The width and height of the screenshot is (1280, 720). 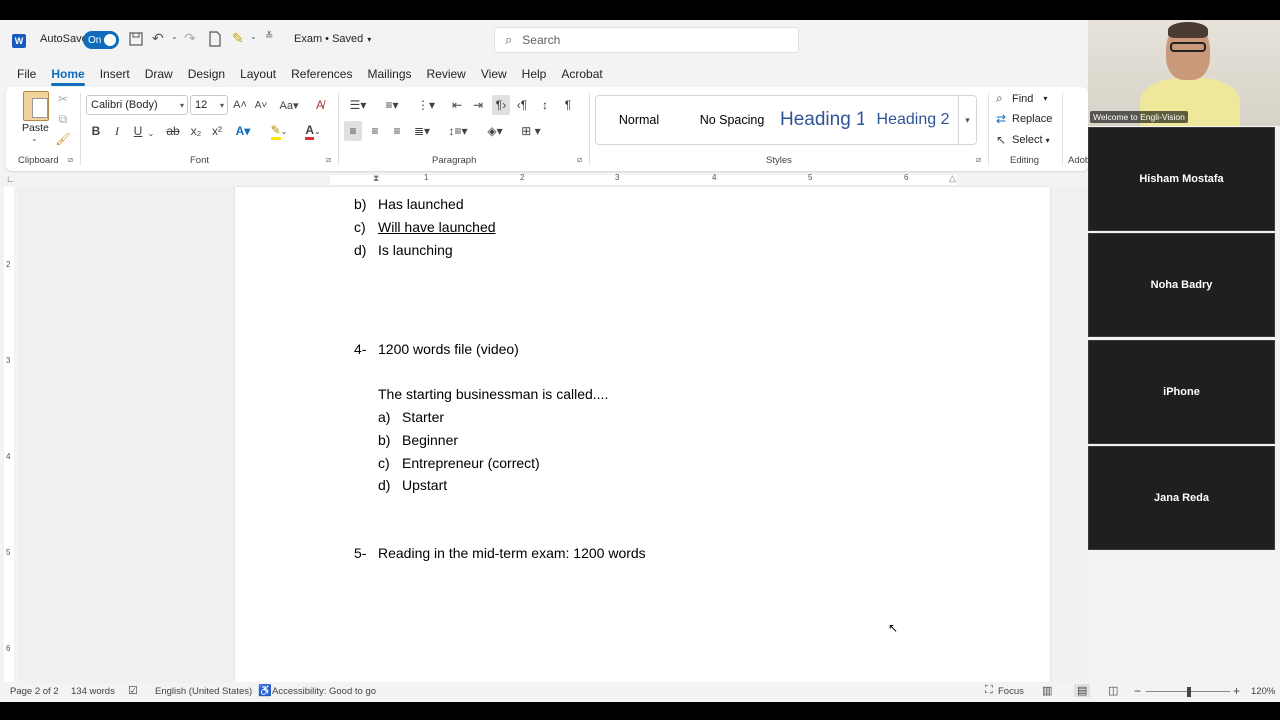 I want to click on highlight-color-icon: ✎ ⌄, so click(x=279, y=131).